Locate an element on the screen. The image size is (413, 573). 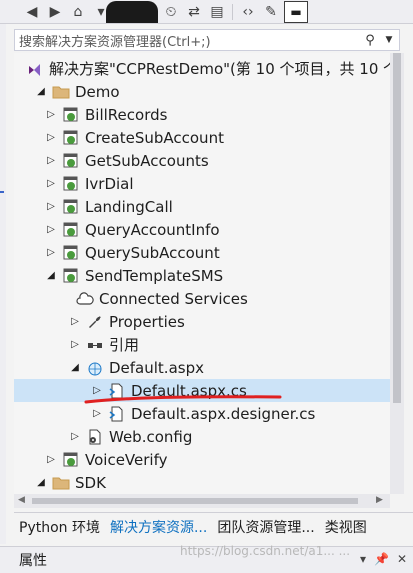
tree-item-project: ▷ IvrDial is located at coordinates (202, 183).